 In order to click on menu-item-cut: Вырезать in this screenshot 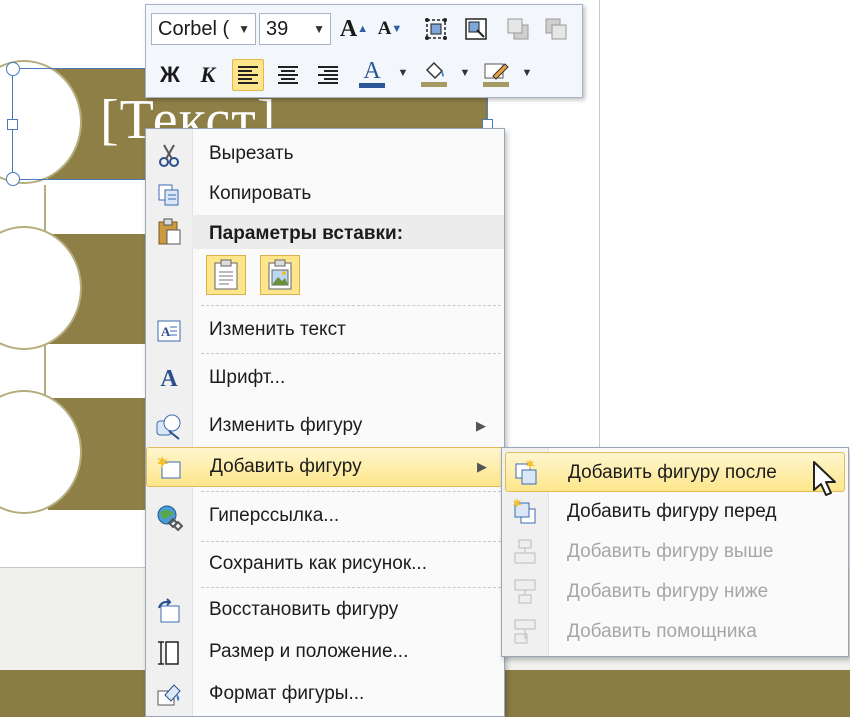, I will do `click(325, 155)`.